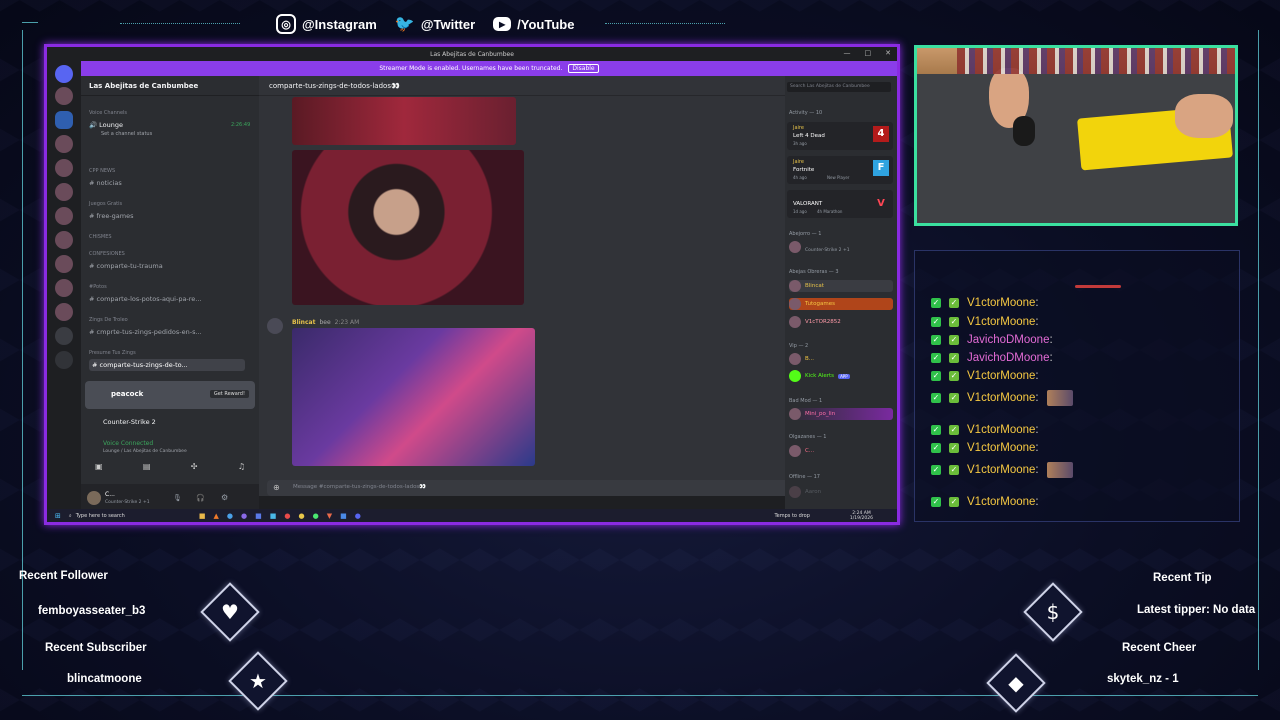  What do you see at coordinates (126, 134) in the screenshot?
I see `channel-status: Set a channel status` at bounding box center [126, 134].